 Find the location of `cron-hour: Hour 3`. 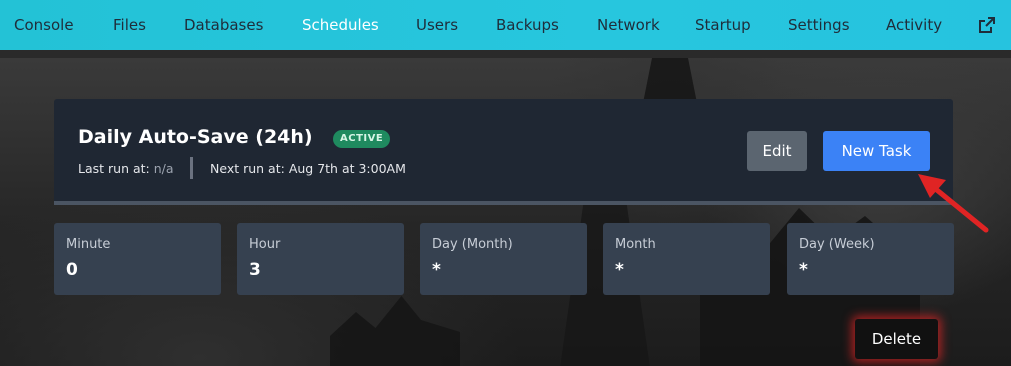

cron-hour: Hour 3 is located at coordinates (320, 259).